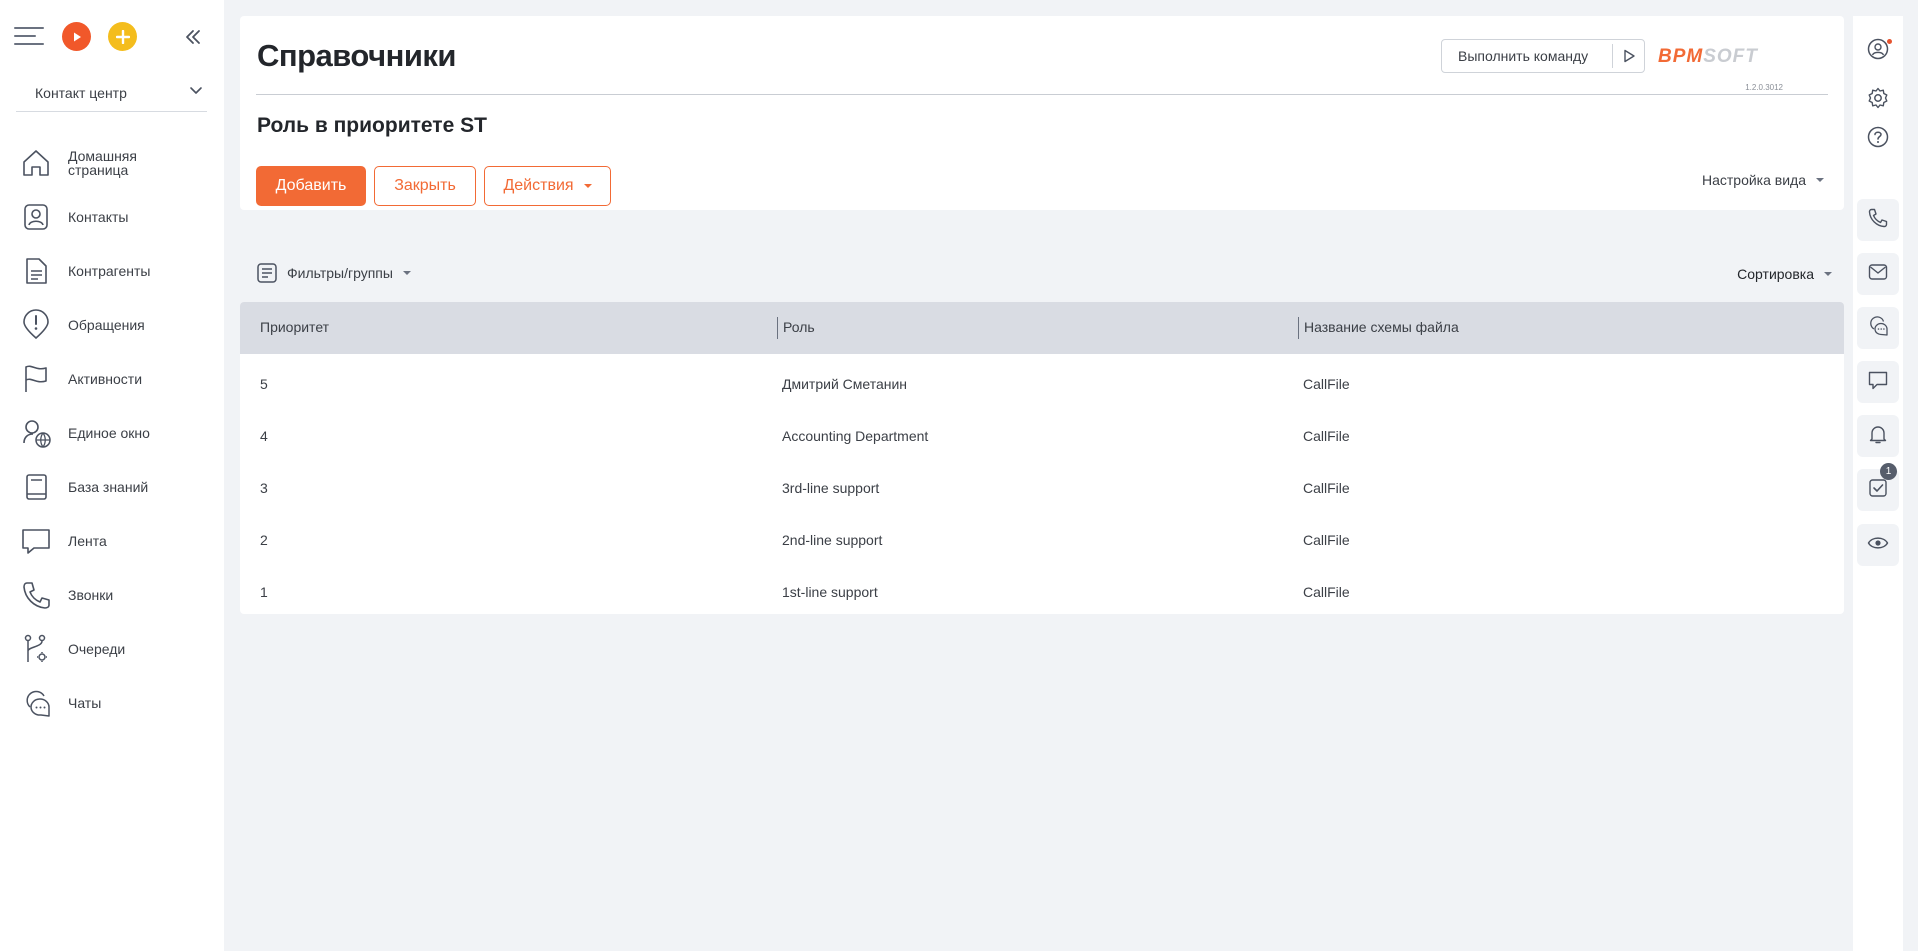 The image size is (1918, 951). I want to click on add-button: Добавить, so click(311, 186).